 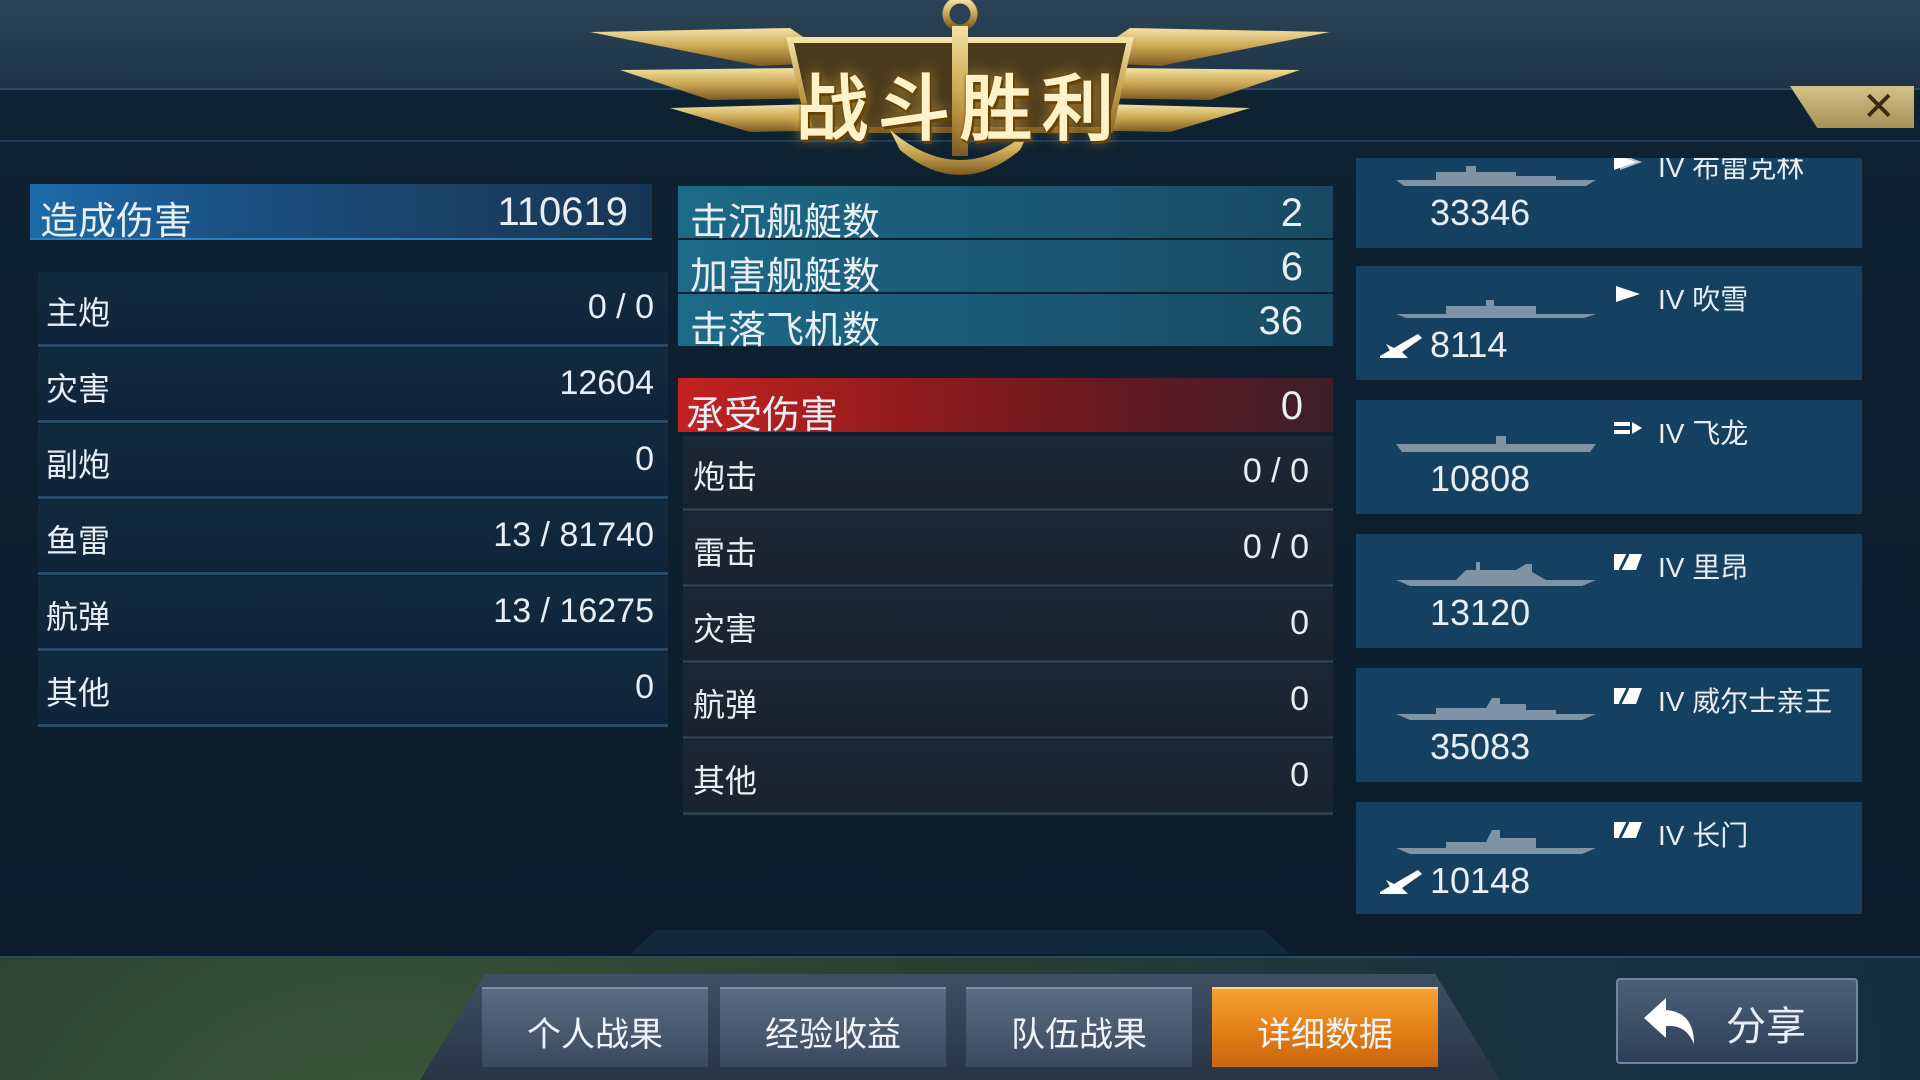 I want to click on ship-score: 13120, so click(x=1480, y=612).